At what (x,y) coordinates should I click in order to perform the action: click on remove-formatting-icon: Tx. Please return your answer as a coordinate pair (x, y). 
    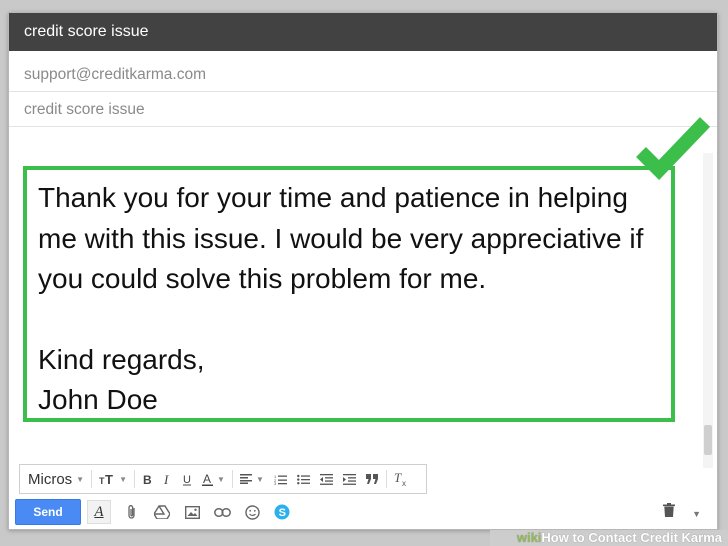
    Looking at the image, I should click on (401, 479).